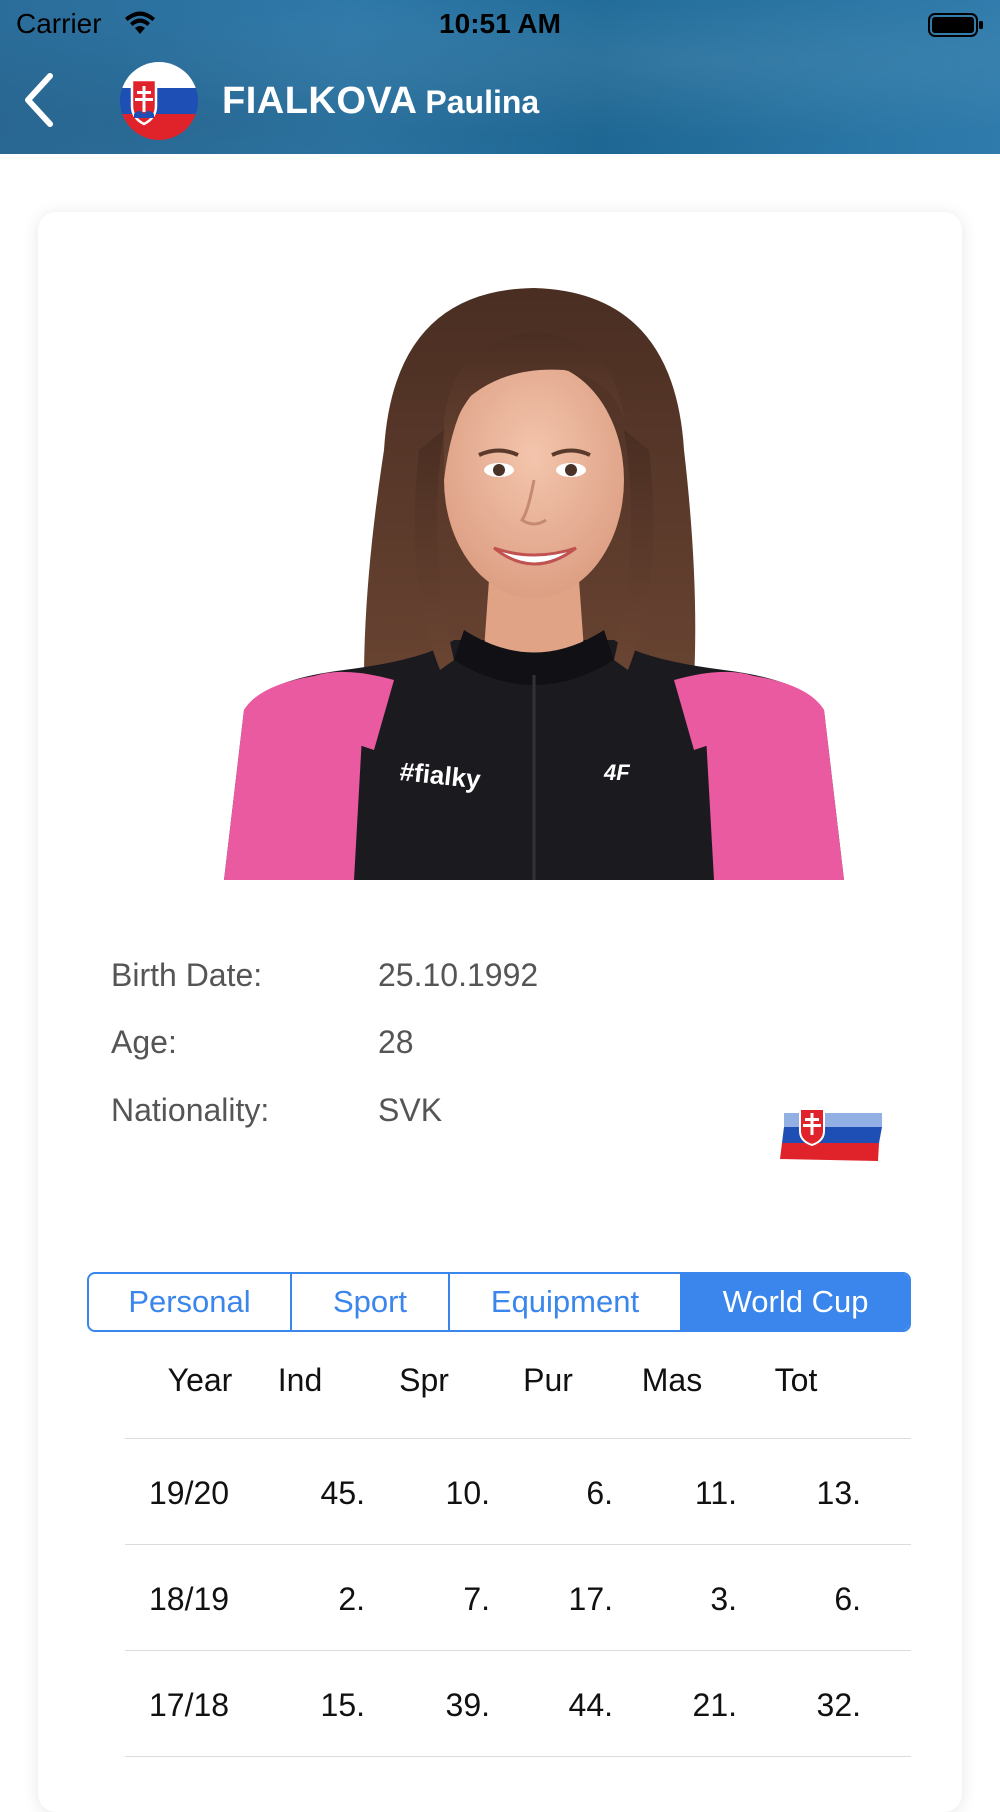 This screenshot has height=1812, width=1000. I want to click on column-header-pur: Pur, so click(548, 1380).